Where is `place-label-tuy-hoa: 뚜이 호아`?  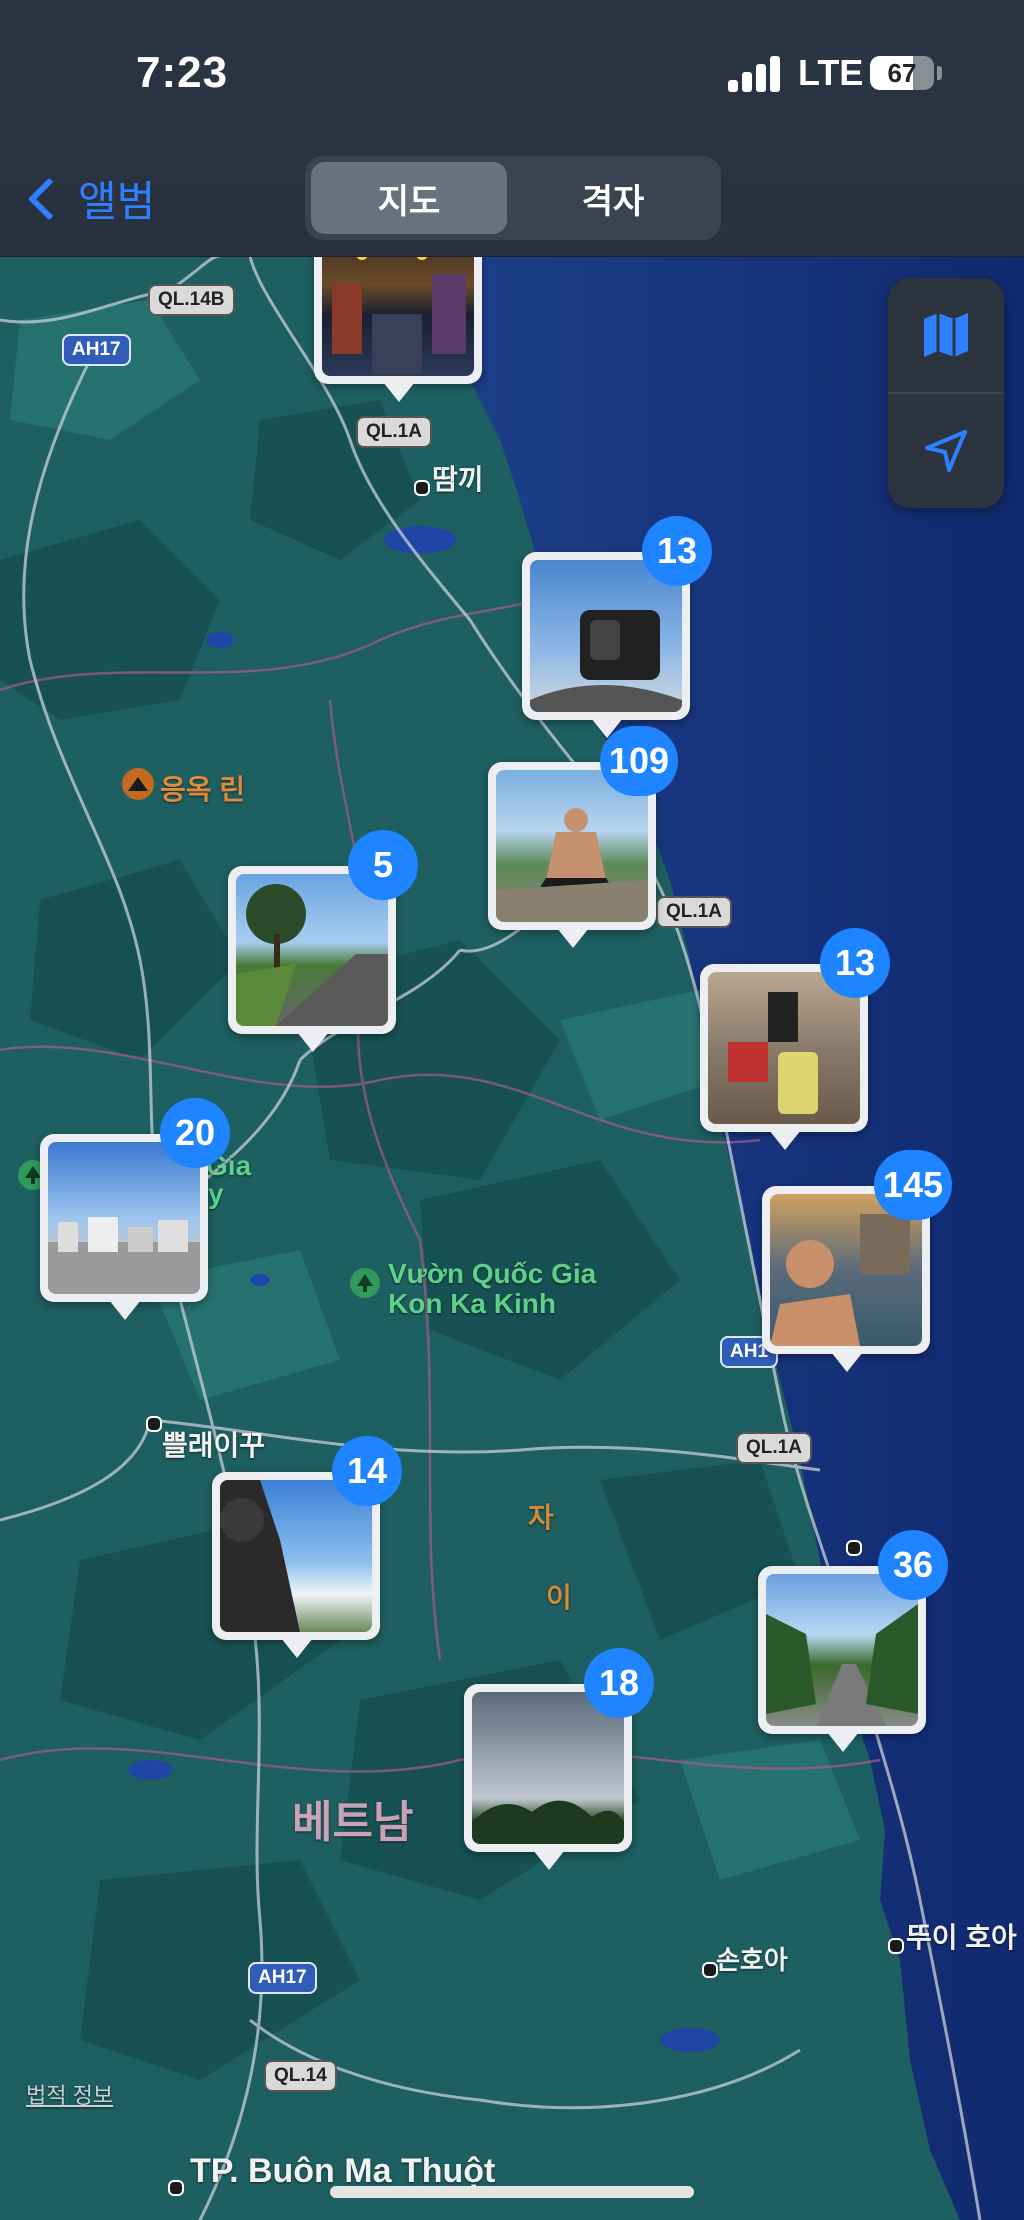 place-label-tuy-hoa: 뚜이 호아 is located at coordinates (961, 1937).